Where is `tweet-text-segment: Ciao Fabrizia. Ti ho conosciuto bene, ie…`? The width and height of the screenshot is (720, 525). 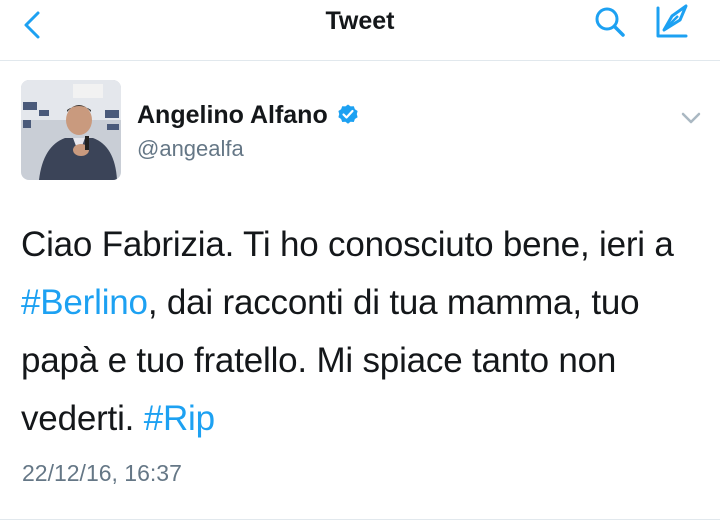
tweet-text-segment: Ciao Fabrizia. Ti ho conosciuto bene, ie… is located at coordinates (347, 244).